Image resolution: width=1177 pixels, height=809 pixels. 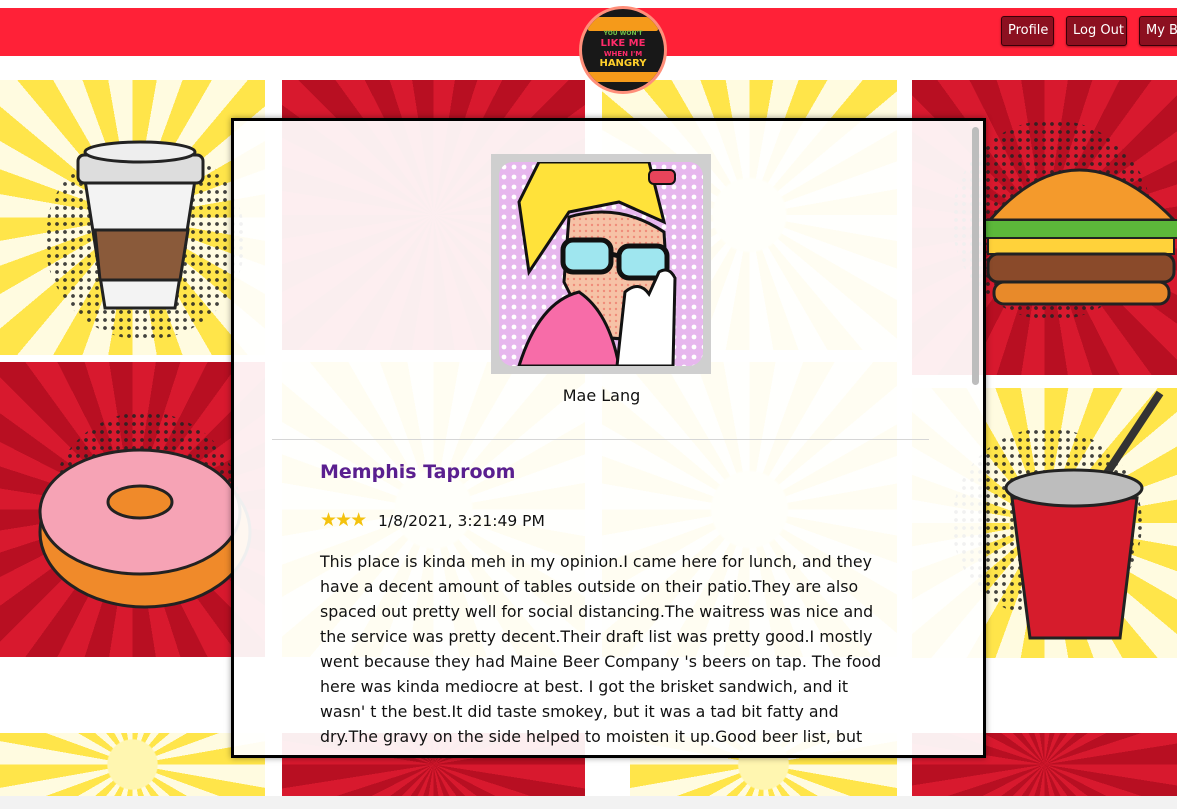 I want to click on donut-icon, so click(x=145, y=528).